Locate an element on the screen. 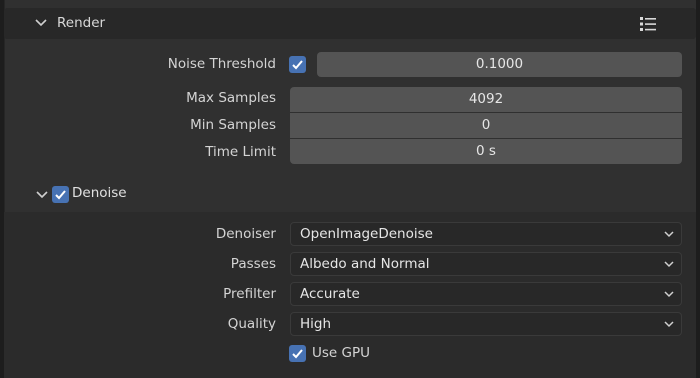 Image resolution: width=700 pixels, height=378 pixels. panel-title: Render is located at coordinates (81, 23).